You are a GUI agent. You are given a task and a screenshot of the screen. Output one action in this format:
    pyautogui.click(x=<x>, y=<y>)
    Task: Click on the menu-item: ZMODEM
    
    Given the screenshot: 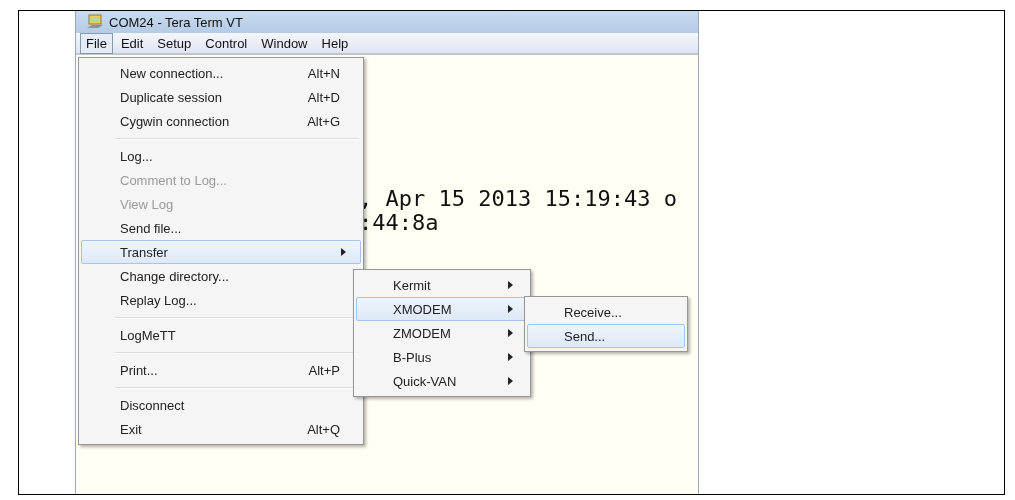 What is the action you would take?
    pyautogui.click(x=442, y=333)
    